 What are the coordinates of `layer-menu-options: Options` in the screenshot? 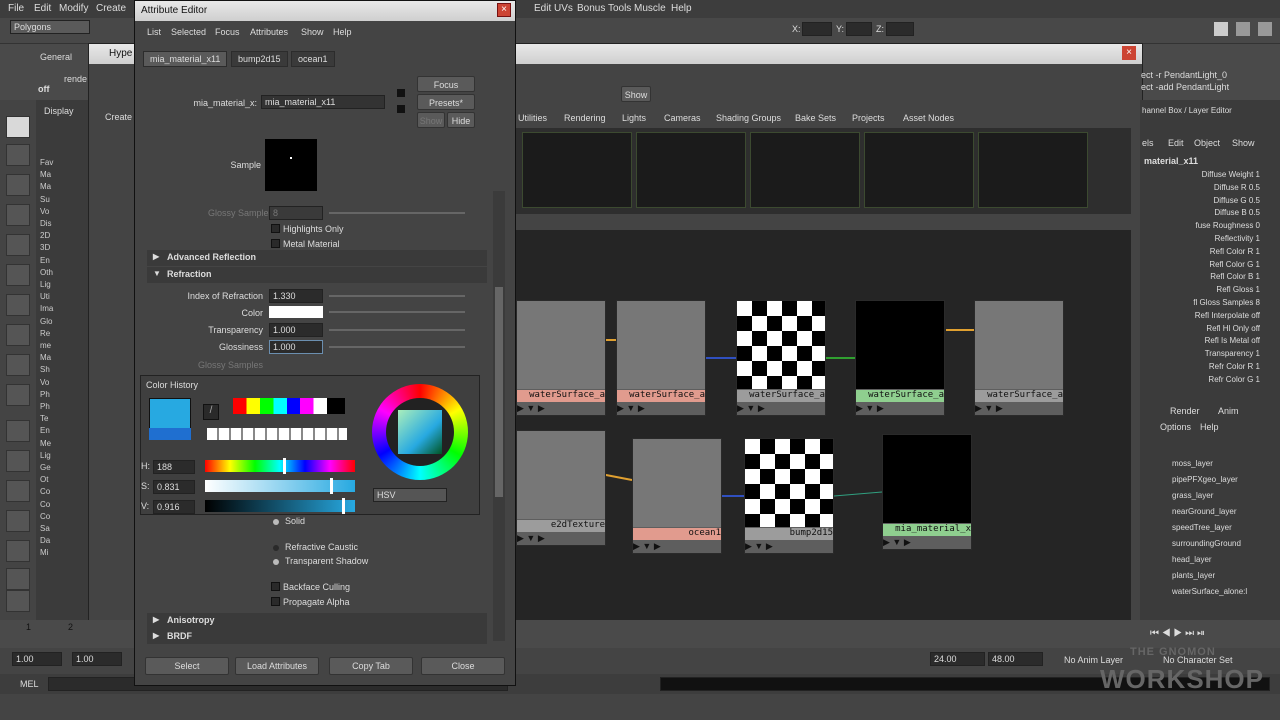 It's located at (1175, 427).